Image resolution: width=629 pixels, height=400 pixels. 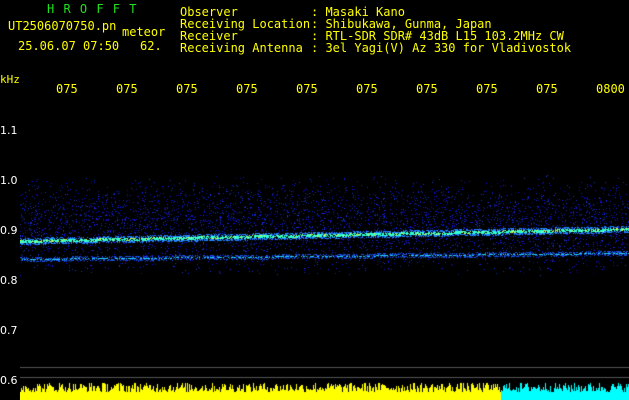 I want to click on info-label-antenna: Receiving Antenna, so click(x=241, y=48).